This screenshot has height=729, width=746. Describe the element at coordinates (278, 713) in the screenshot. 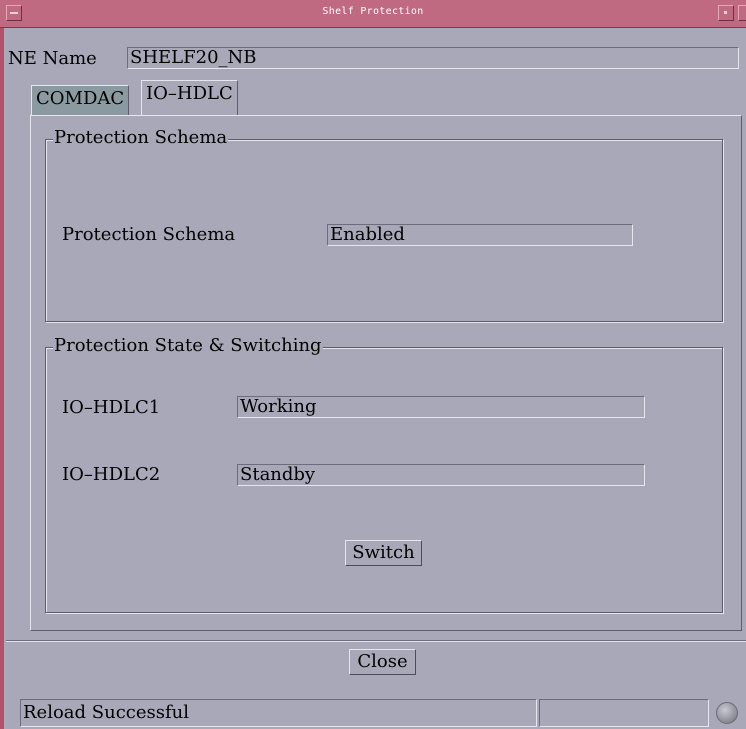

I see `status-message: Reload Successful` at that location.